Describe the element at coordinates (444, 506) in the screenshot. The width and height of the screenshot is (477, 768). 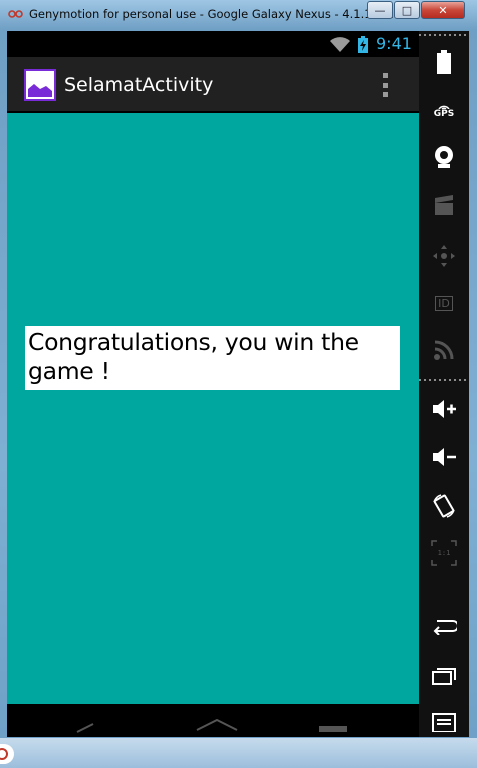
I see `rotate-icon` at that location.